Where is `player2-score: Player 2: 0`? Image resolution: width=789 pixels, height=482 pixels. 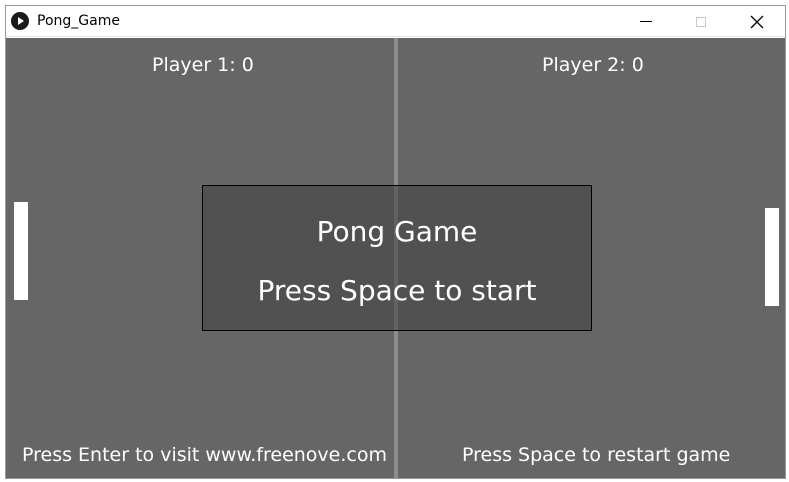
player2-score: Player 2: 0 is located at coordinates (593, 65).